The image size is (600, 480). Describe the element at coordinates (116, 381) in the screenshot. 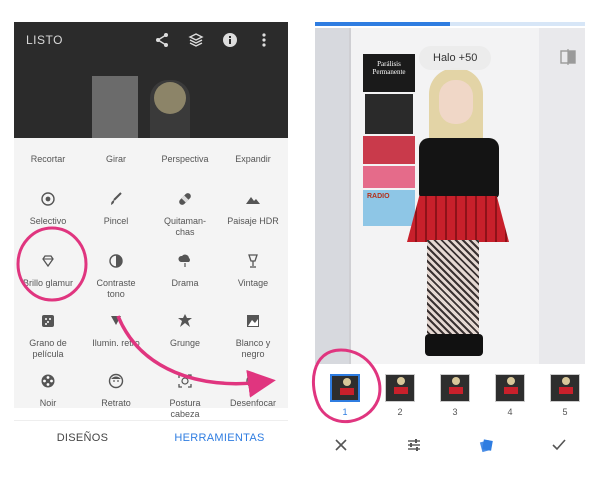

I see `face-icon` at that location.